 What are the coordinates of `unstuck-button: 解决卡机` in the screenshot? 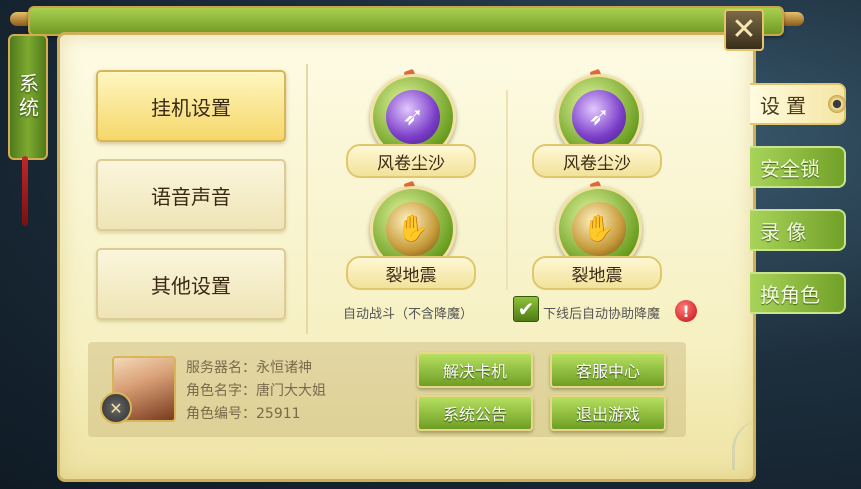 It's located at (475, 370).